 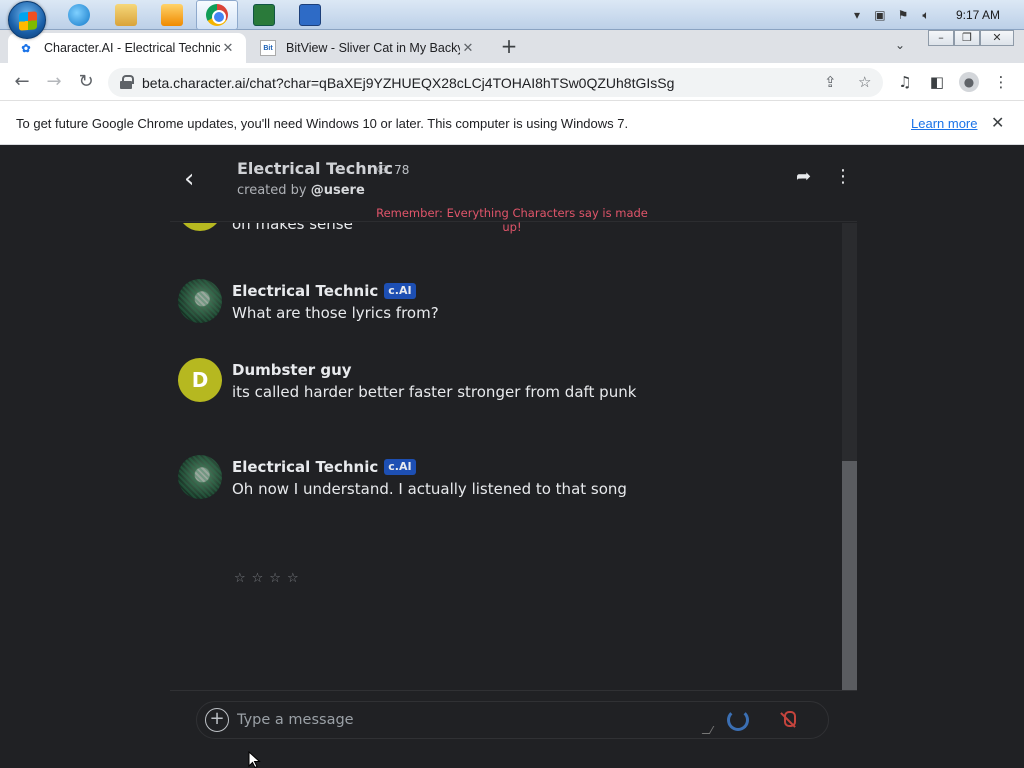 I want to click on character-ai-icon: ✿, so click(x=26, y=48).